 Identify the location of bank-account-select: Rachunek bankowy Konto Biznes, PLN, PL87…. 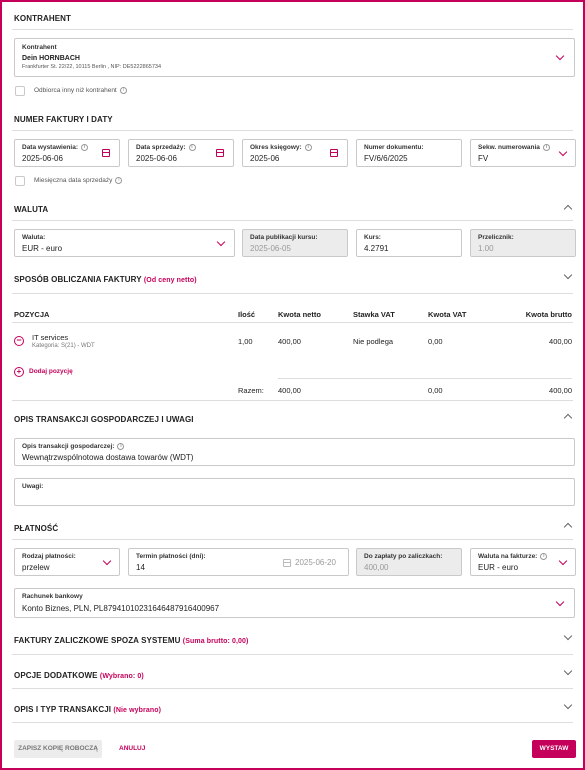
(294, 603).